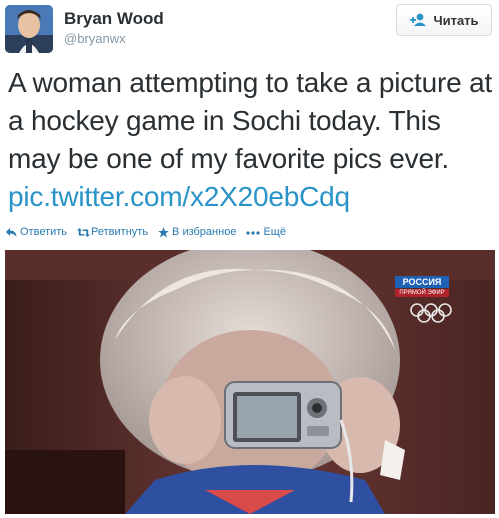 The width and height of the screenshot is (499, 518). I want to click on avatar, so click(29, 29).